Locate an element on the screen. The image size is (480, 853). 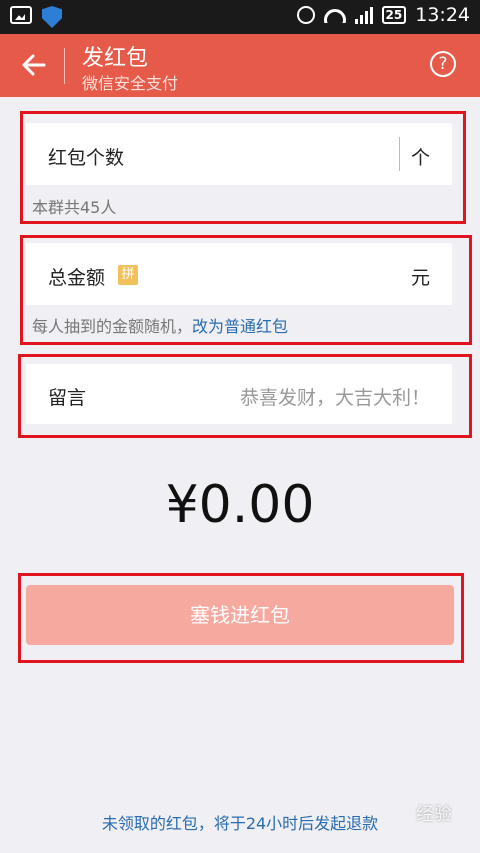
status-time: 13:24 is located at coordinates (442, 15).